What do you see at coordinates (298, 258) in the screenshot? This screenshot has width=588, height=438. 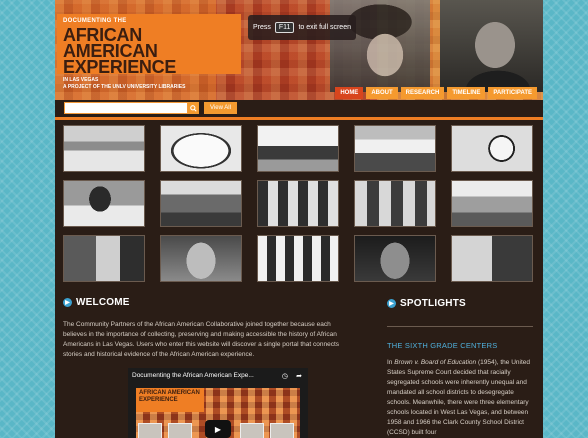 I see `gallery-photo-group-men` at bounding box center [298, 258].